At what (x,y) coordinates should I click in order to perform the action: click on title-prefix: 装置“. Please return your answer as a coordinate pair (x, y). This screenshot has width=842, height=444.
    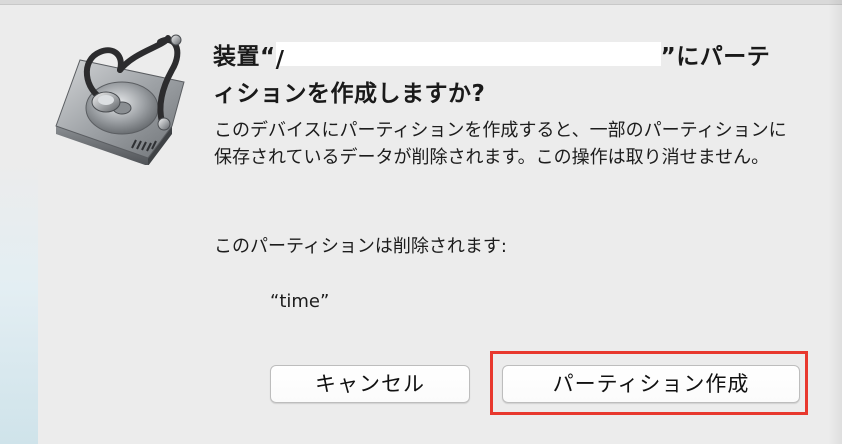
    Looking at the image, I should click on (244, 57).